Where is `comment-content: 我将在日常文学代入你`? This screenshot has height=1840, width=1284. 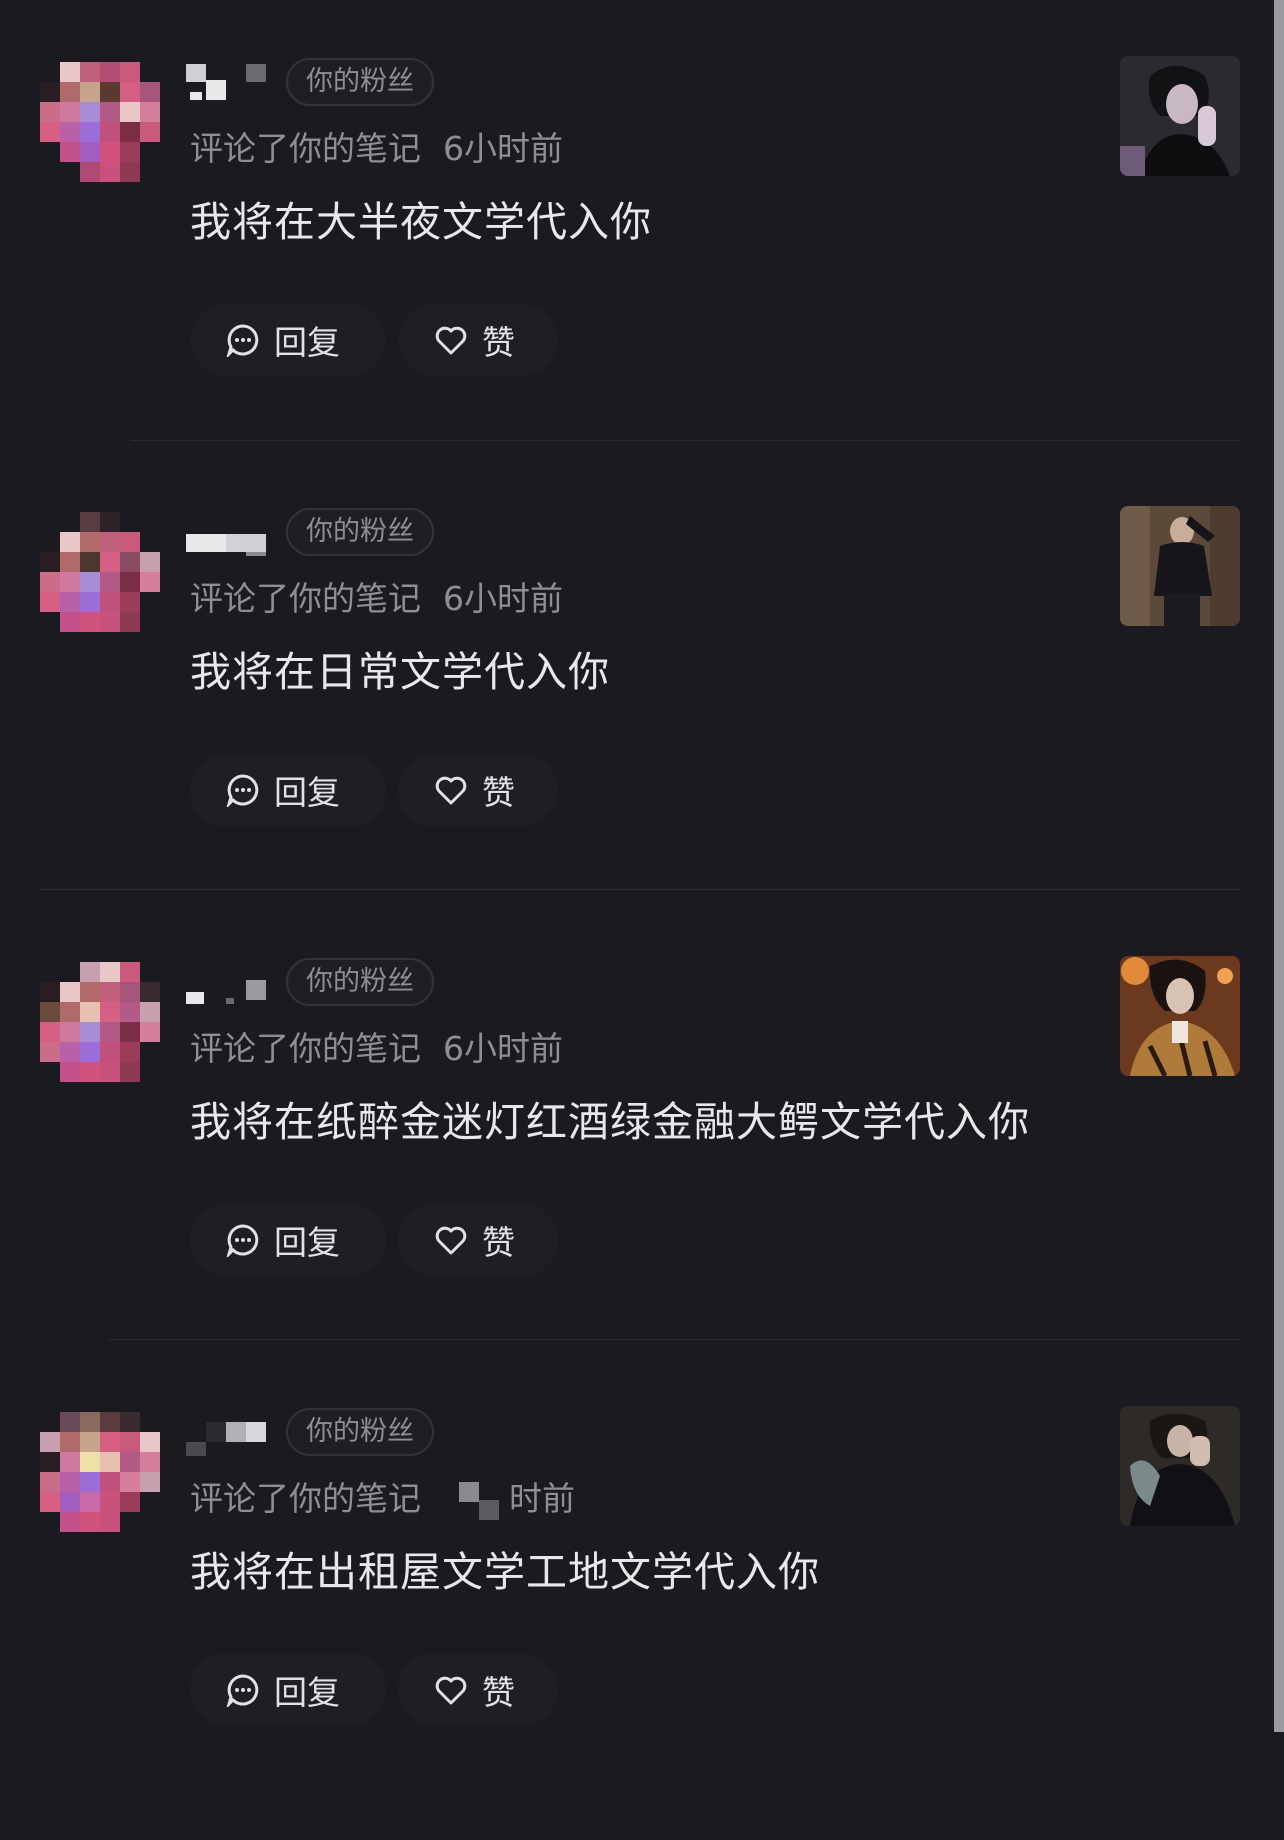
comment-content: 我将在日常文学代入你 is located at coordinates (400, 668).